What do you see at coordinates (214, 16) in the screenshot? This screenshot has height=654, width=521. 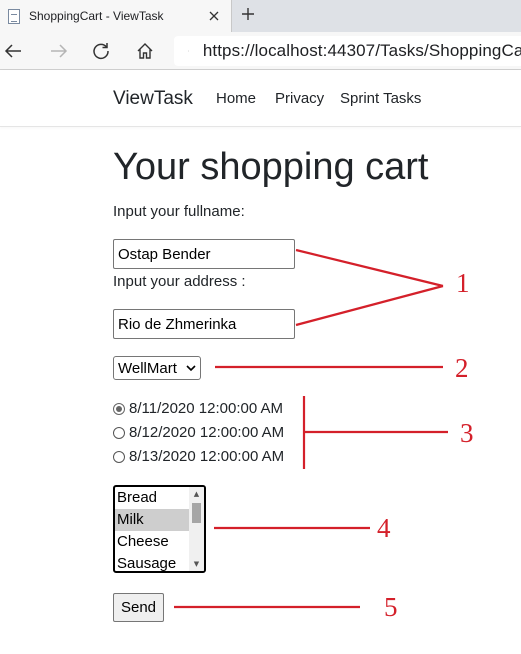 I see `close-tab-icon` at bounding box center [214, 16].